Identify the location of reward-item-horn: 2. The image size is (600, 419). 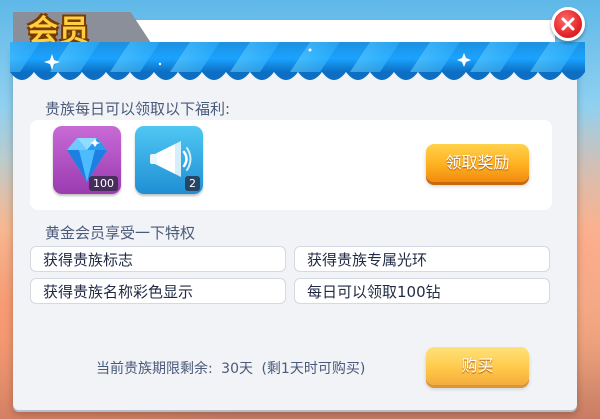
(169, 160).